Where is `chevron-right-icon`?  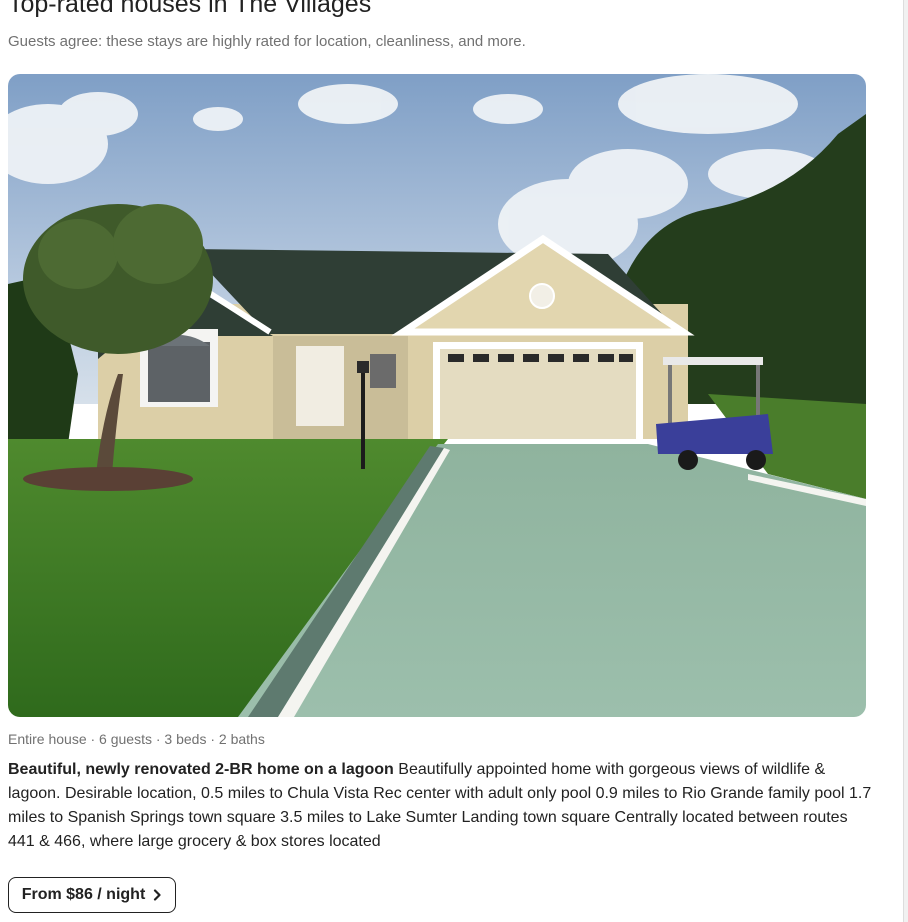
chevron-right-icon is located at coordinates (157, 895).